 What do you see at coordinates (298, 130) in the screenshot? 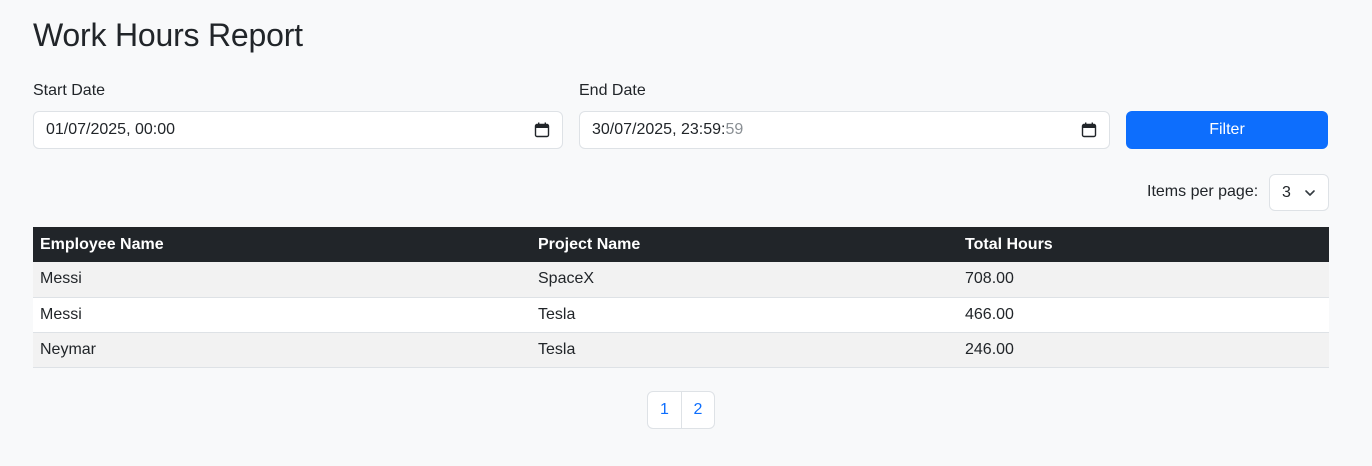
I see `start-date-input: 01/07/2025, 00:00` at bounding box center [298, 130].